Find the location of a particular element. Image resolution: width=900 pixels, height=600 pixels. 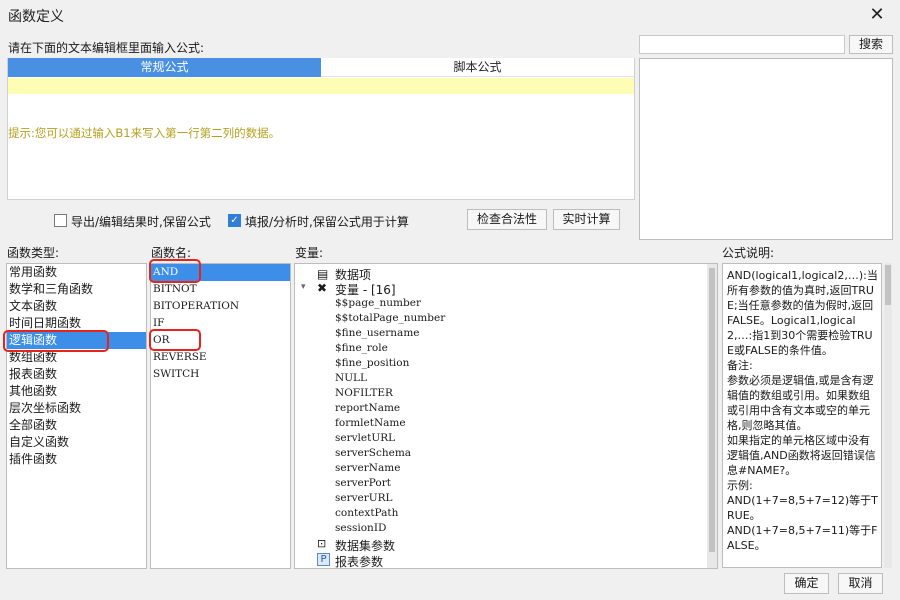

report-params-icon: P is located at coordinates (323, 559).